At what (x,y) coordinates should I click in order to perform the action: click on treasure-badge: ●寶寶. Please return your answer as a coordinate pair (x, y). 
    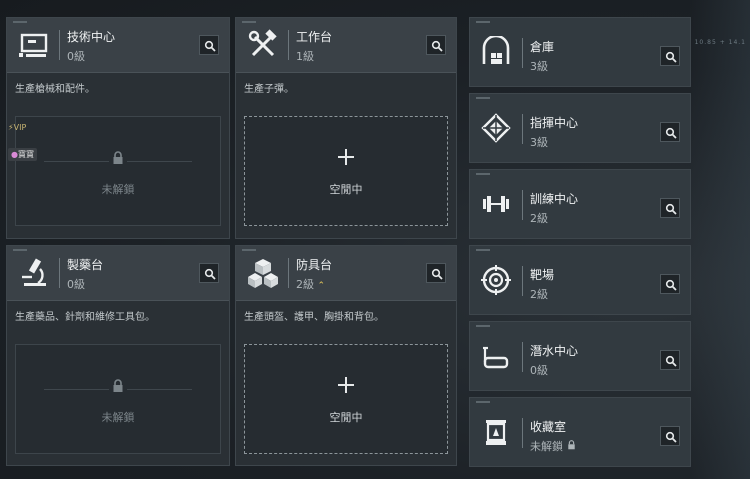
    Looking at the image, I should click on (22, 154).